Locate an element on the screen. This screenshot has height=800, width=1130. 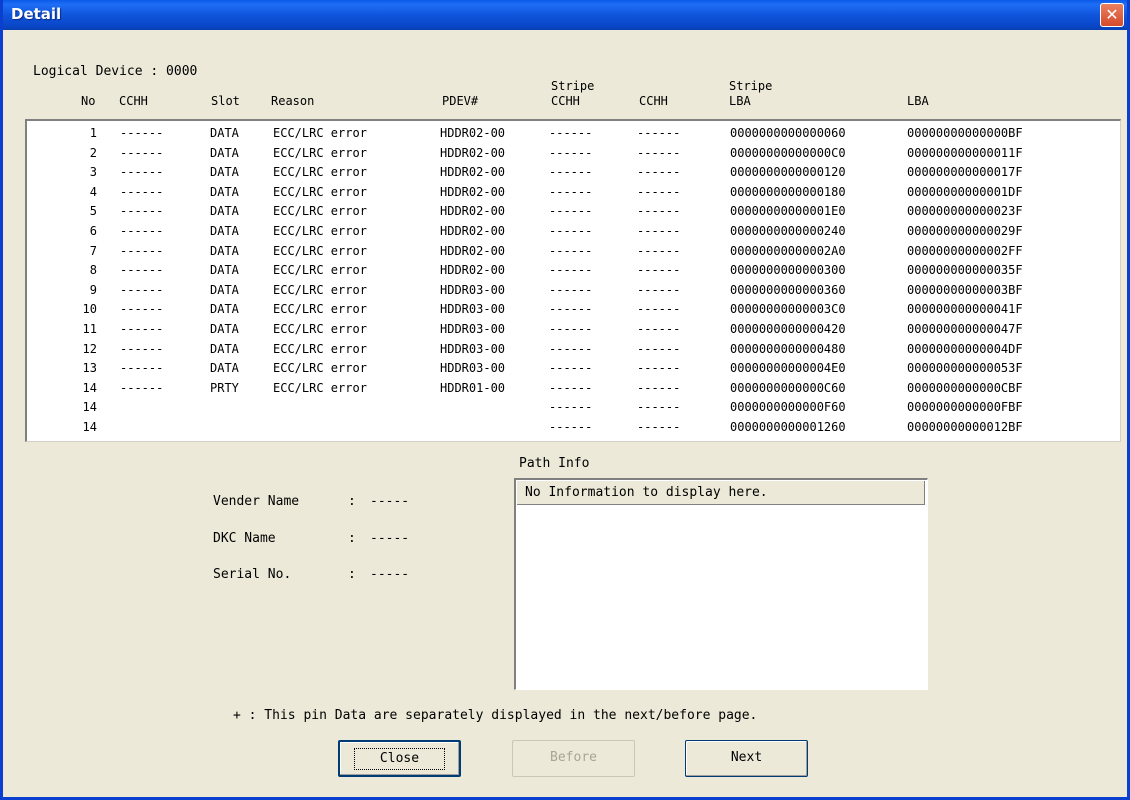
cell-lba: 000000000000017F is located at coordinates (965, 172).